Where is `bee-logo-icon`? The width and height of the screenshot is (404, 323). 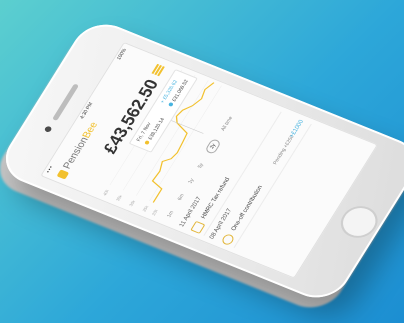 bee-logo-icon is located at coordinates (63, 174).